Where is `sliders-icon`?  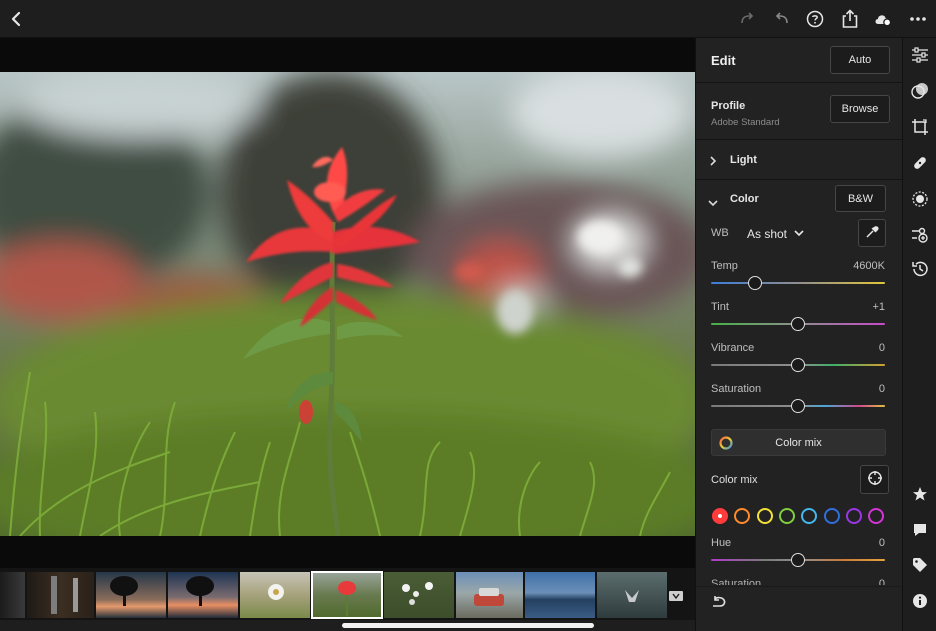
sliders-icon is located at coordinates (920, 55).